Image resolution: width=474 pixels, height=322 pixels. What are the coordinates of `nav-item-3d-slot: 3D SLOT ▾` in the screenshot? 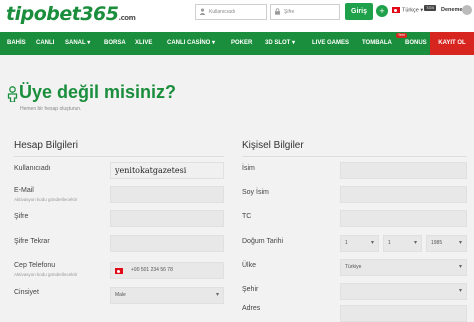 It's located at (280, 43).